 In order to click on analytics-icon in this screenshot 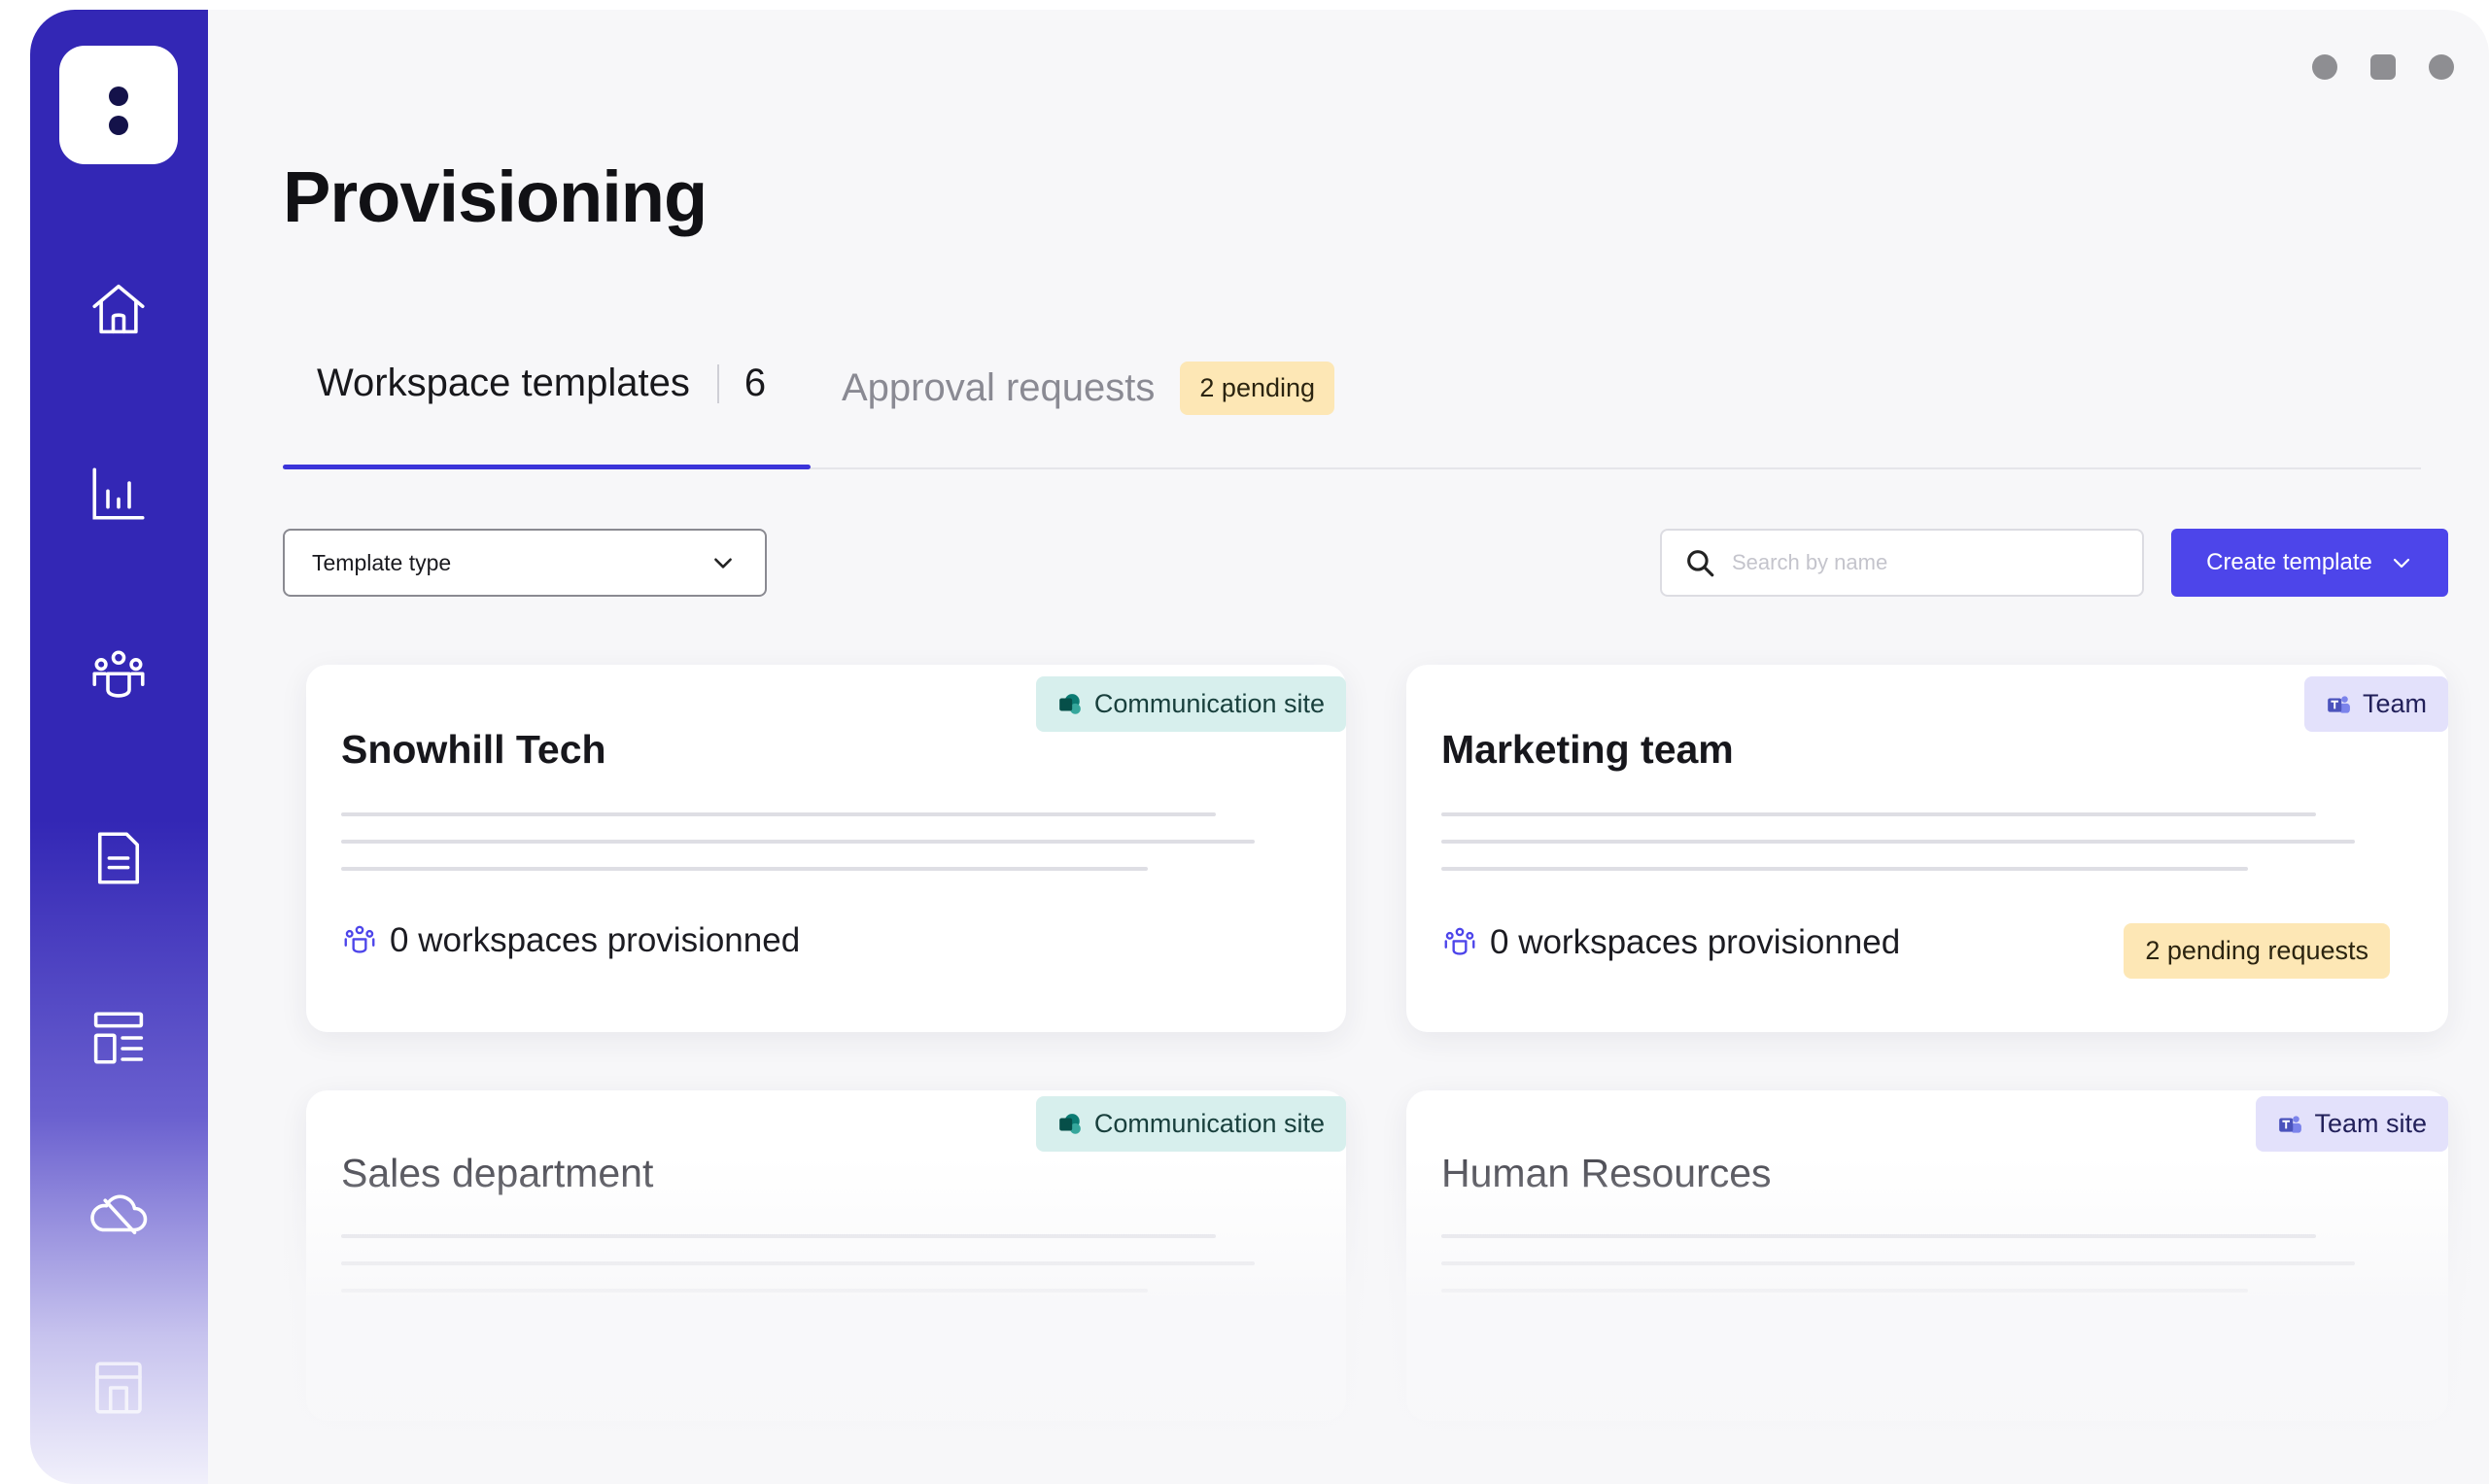, I will do `click(118, 494)`.